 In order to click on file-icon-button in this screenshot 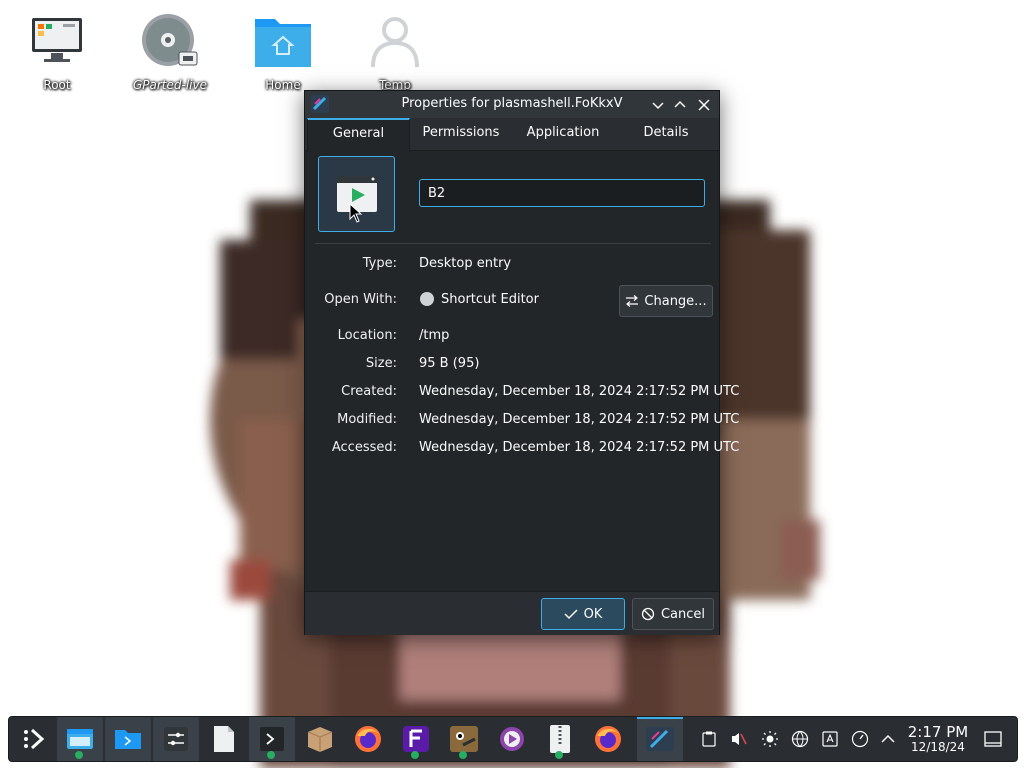, I will do `click(356, 194)`.